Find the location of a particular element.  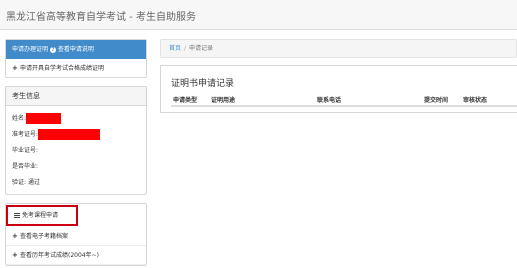

info-row-diploma-number: 毕业证号: is located at coordinates (76, 151).